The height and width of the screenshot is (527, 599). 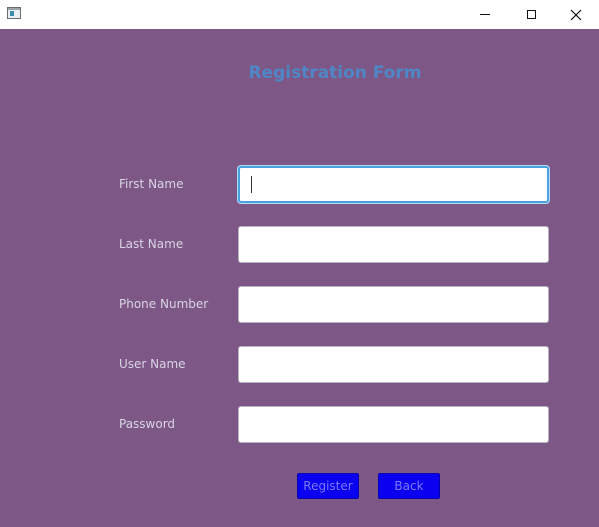 I want to click on first-name-label: First Name, so click(x=151, y=184).